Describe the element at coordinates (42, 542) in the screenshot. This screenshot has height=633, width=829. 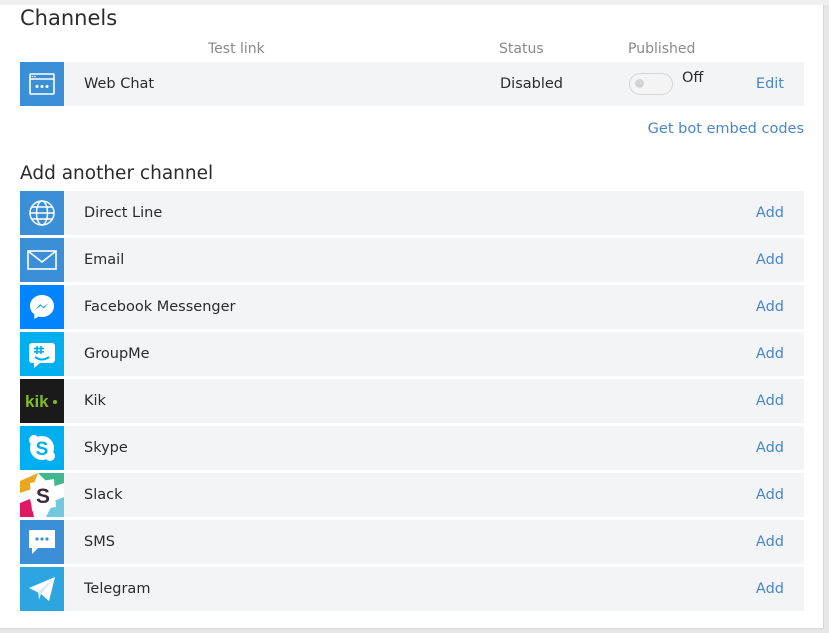
I see `sms-icon` at that location.